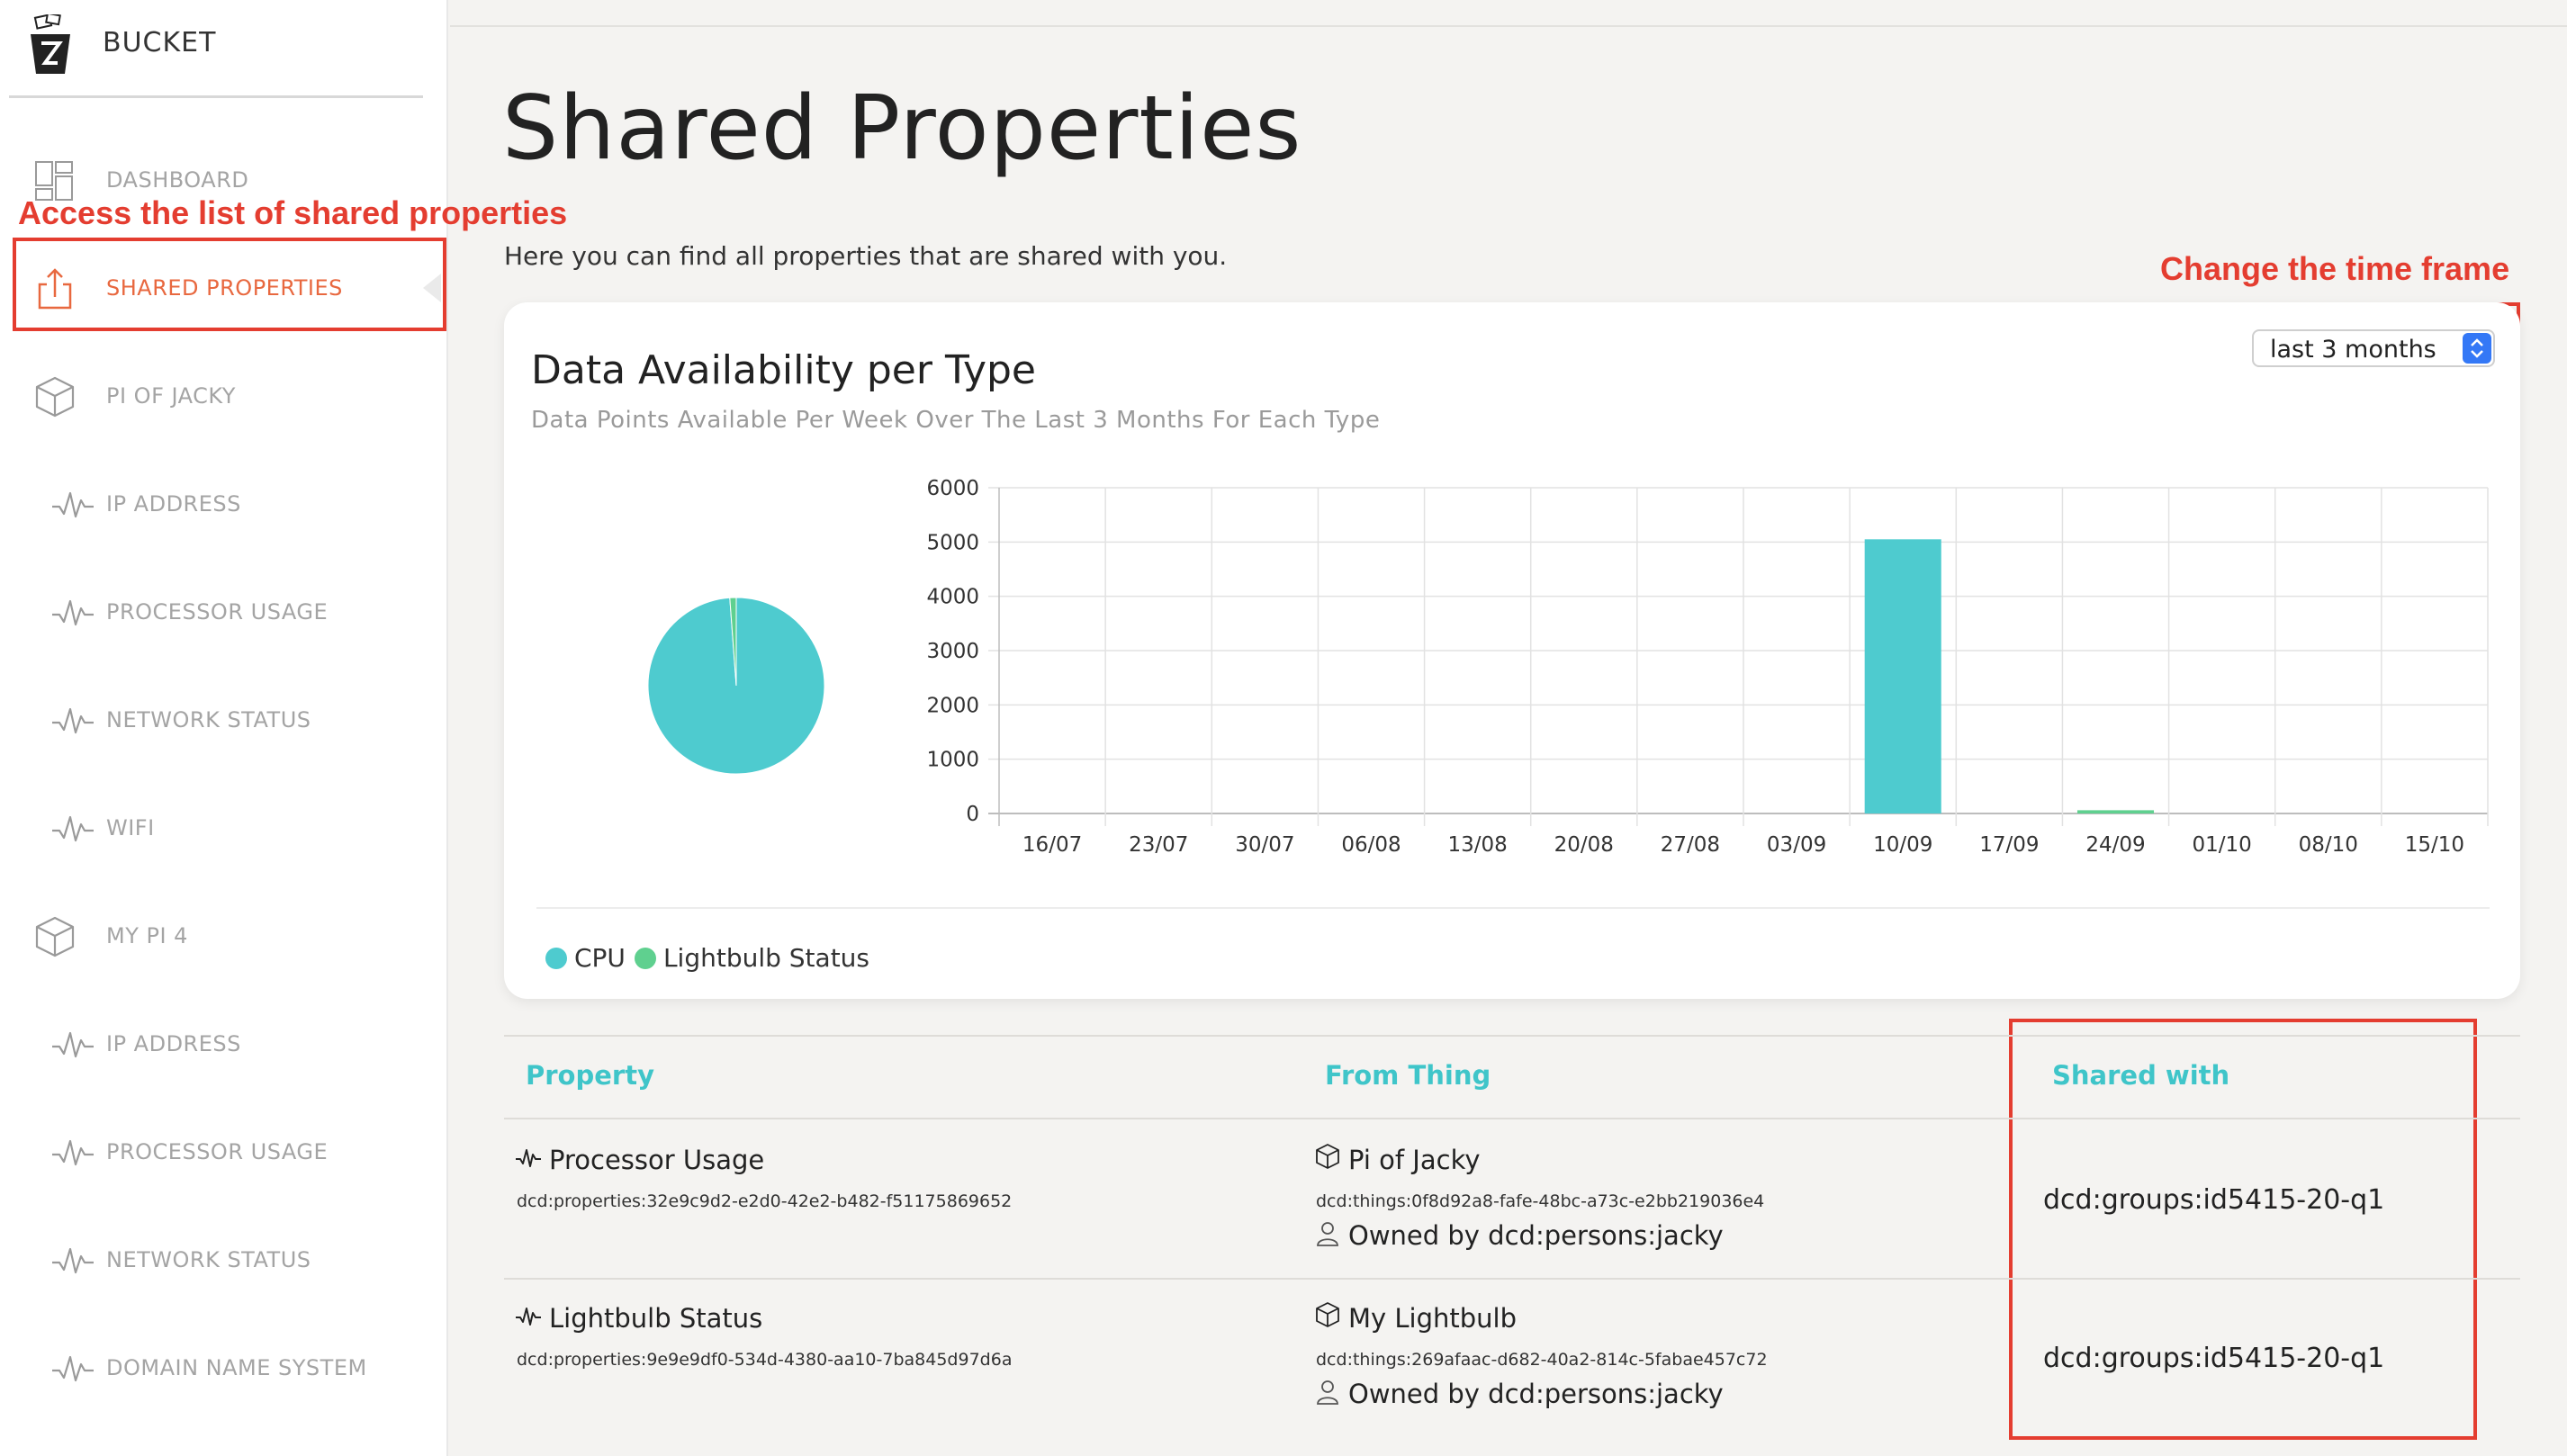  I want to click on x-tick-label: 13/08, so click(1477, 845).